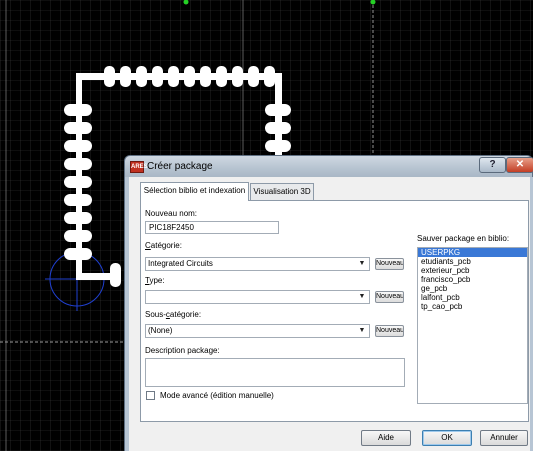 The height and width of the screenshot is (451, 533). Describe the element at coordinates (463, 238) in the screenshot. I see `save-library-label: Sauver package en biblio:` at that location.